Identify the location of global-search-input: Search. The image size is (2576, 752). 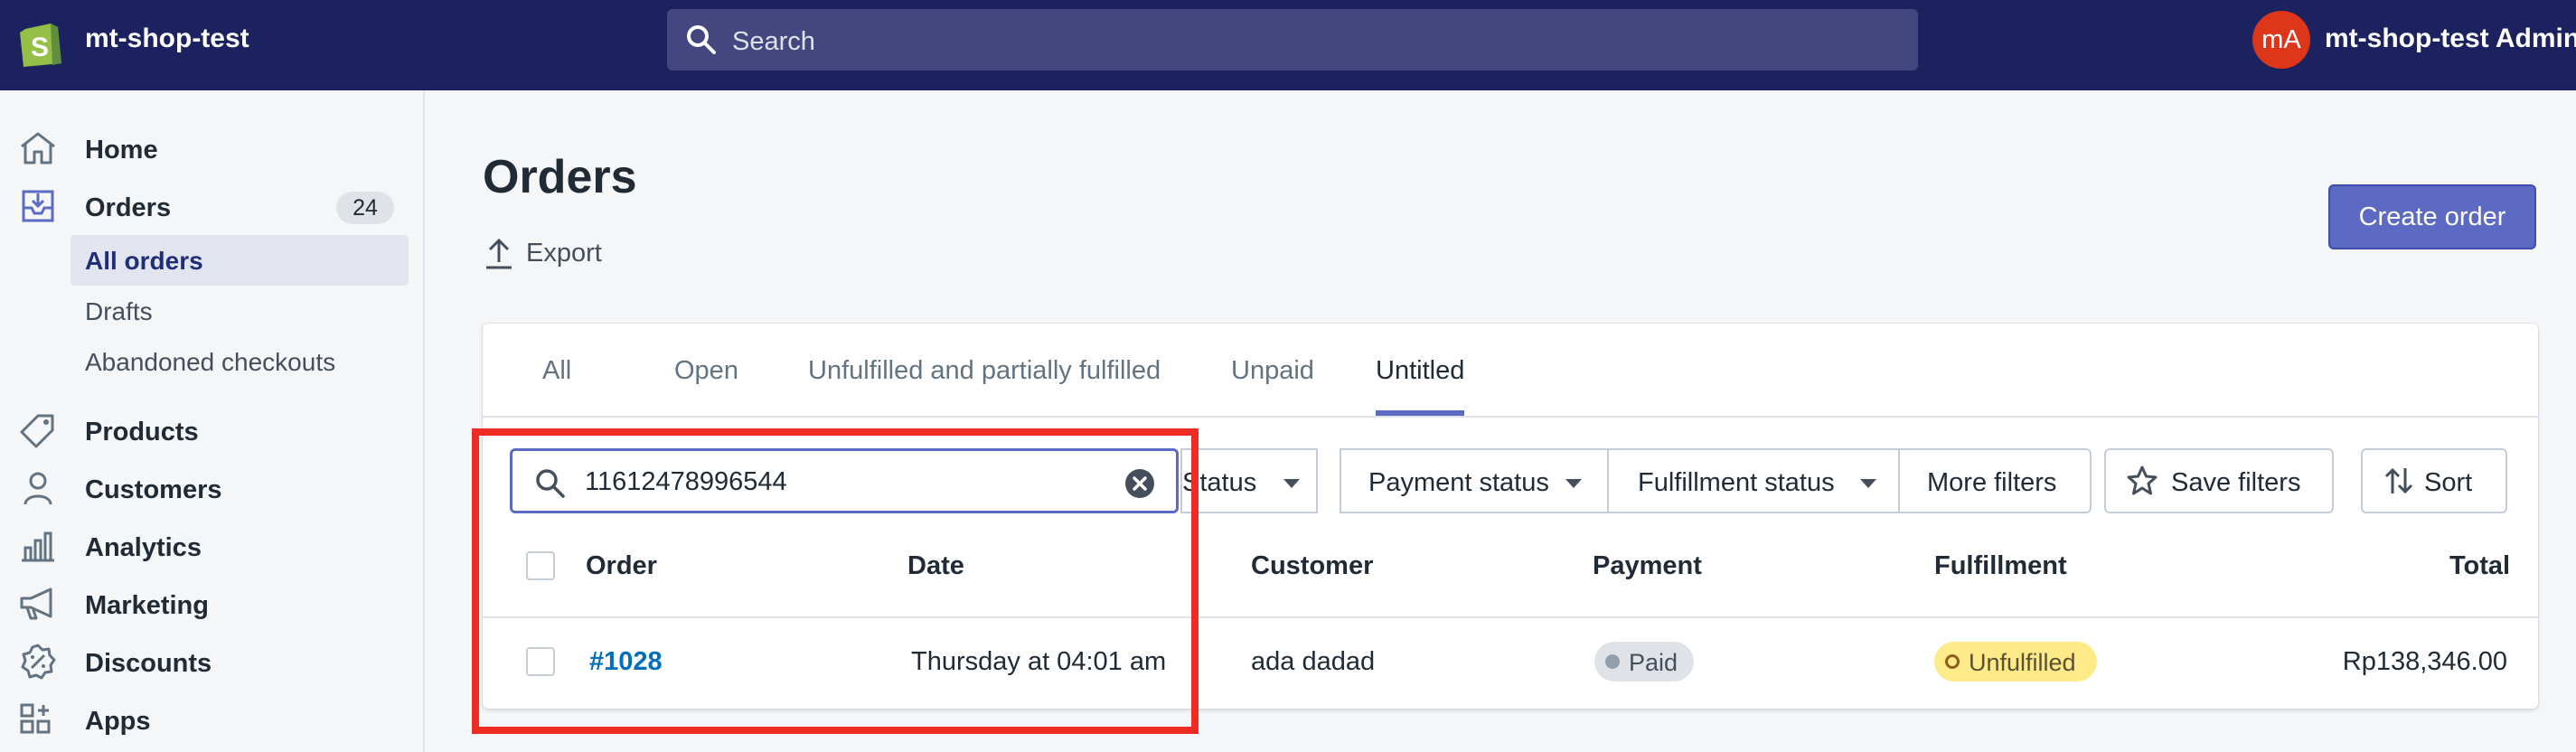
(1292, 40).